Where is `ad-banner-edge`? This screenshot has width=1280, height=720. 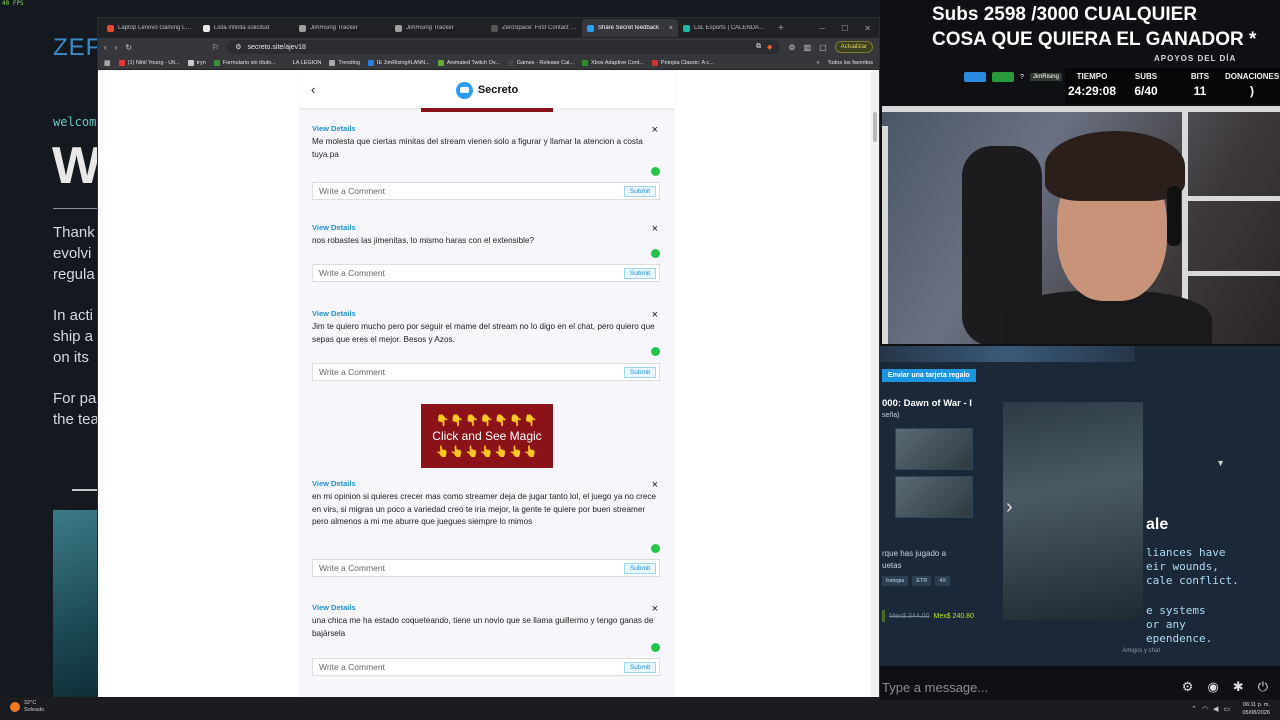 ad-banner-edge is located at coordinates (487, 110).